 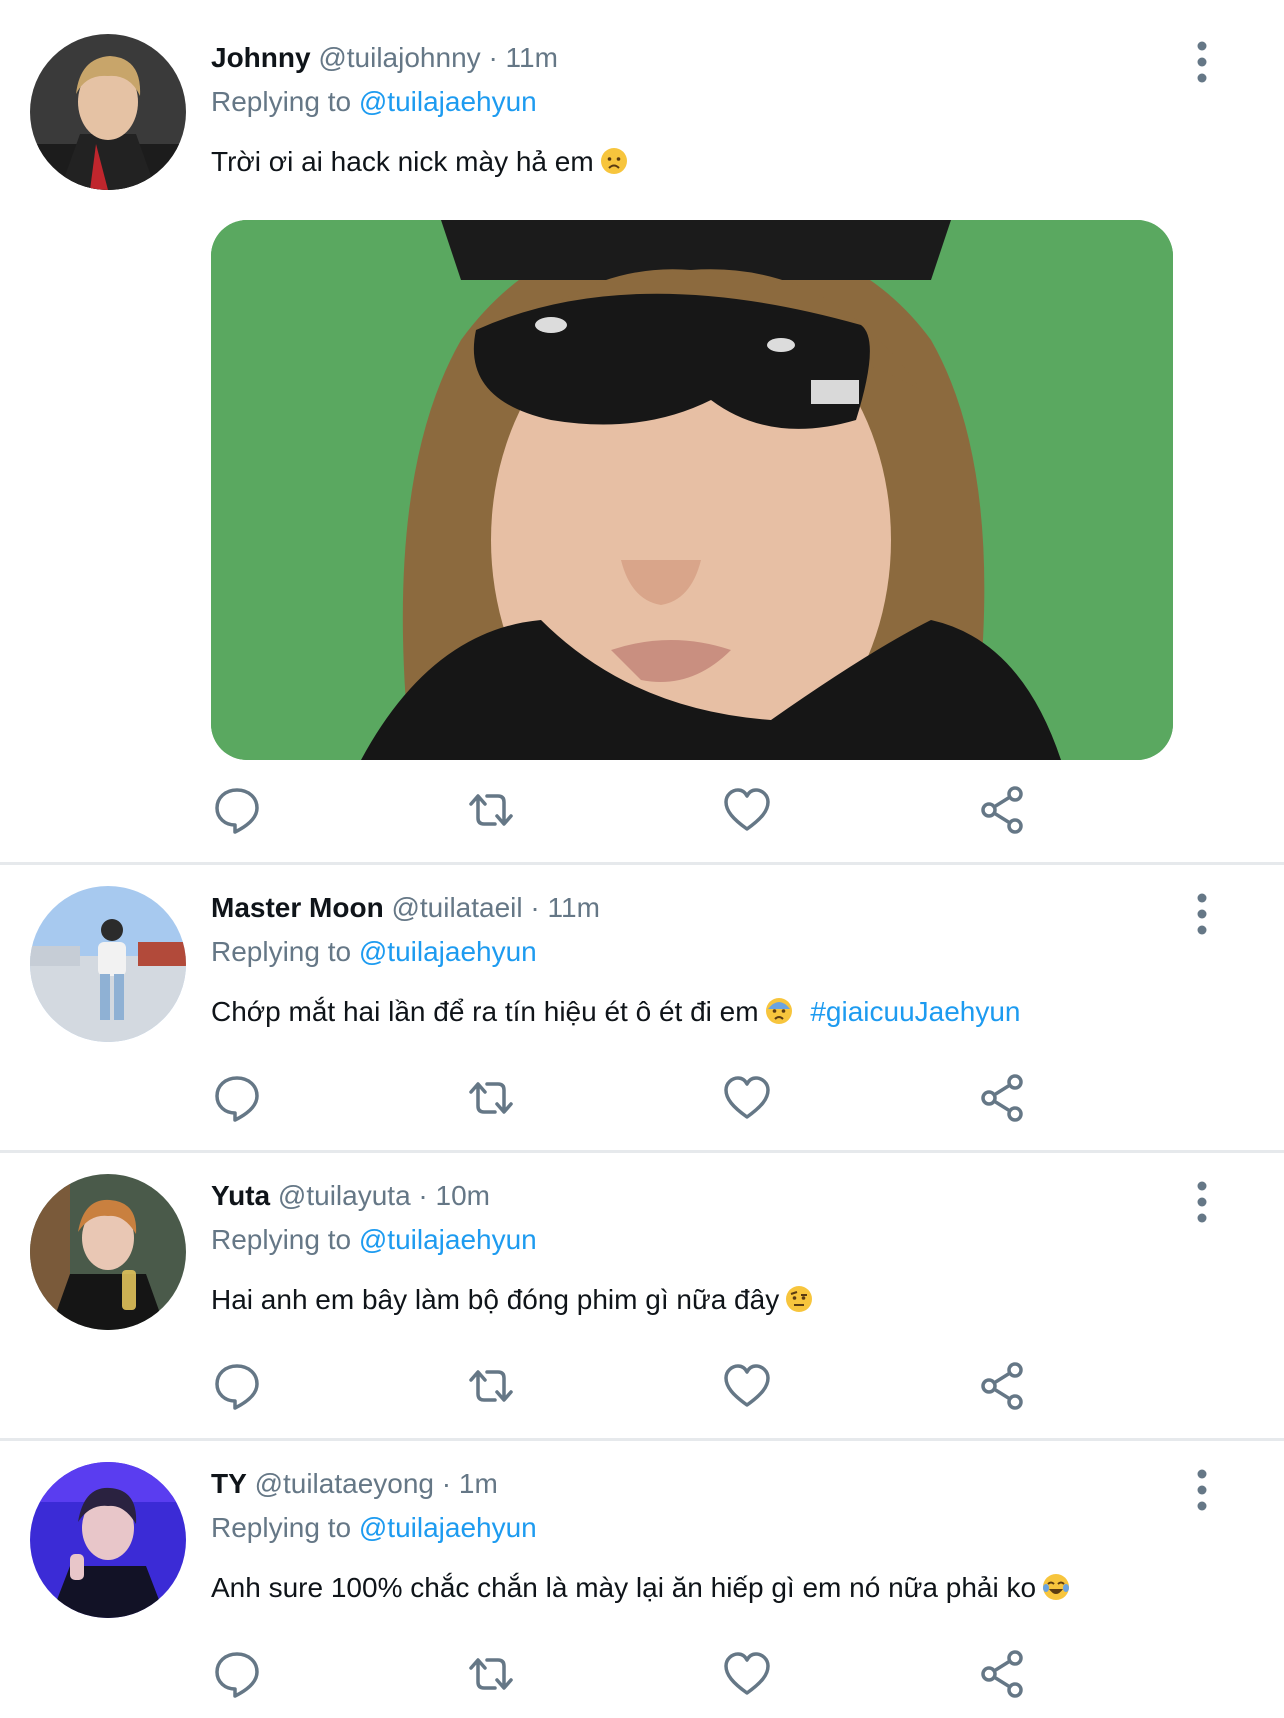 I want to click on avatar-johnny, so click(x=108, y=112).